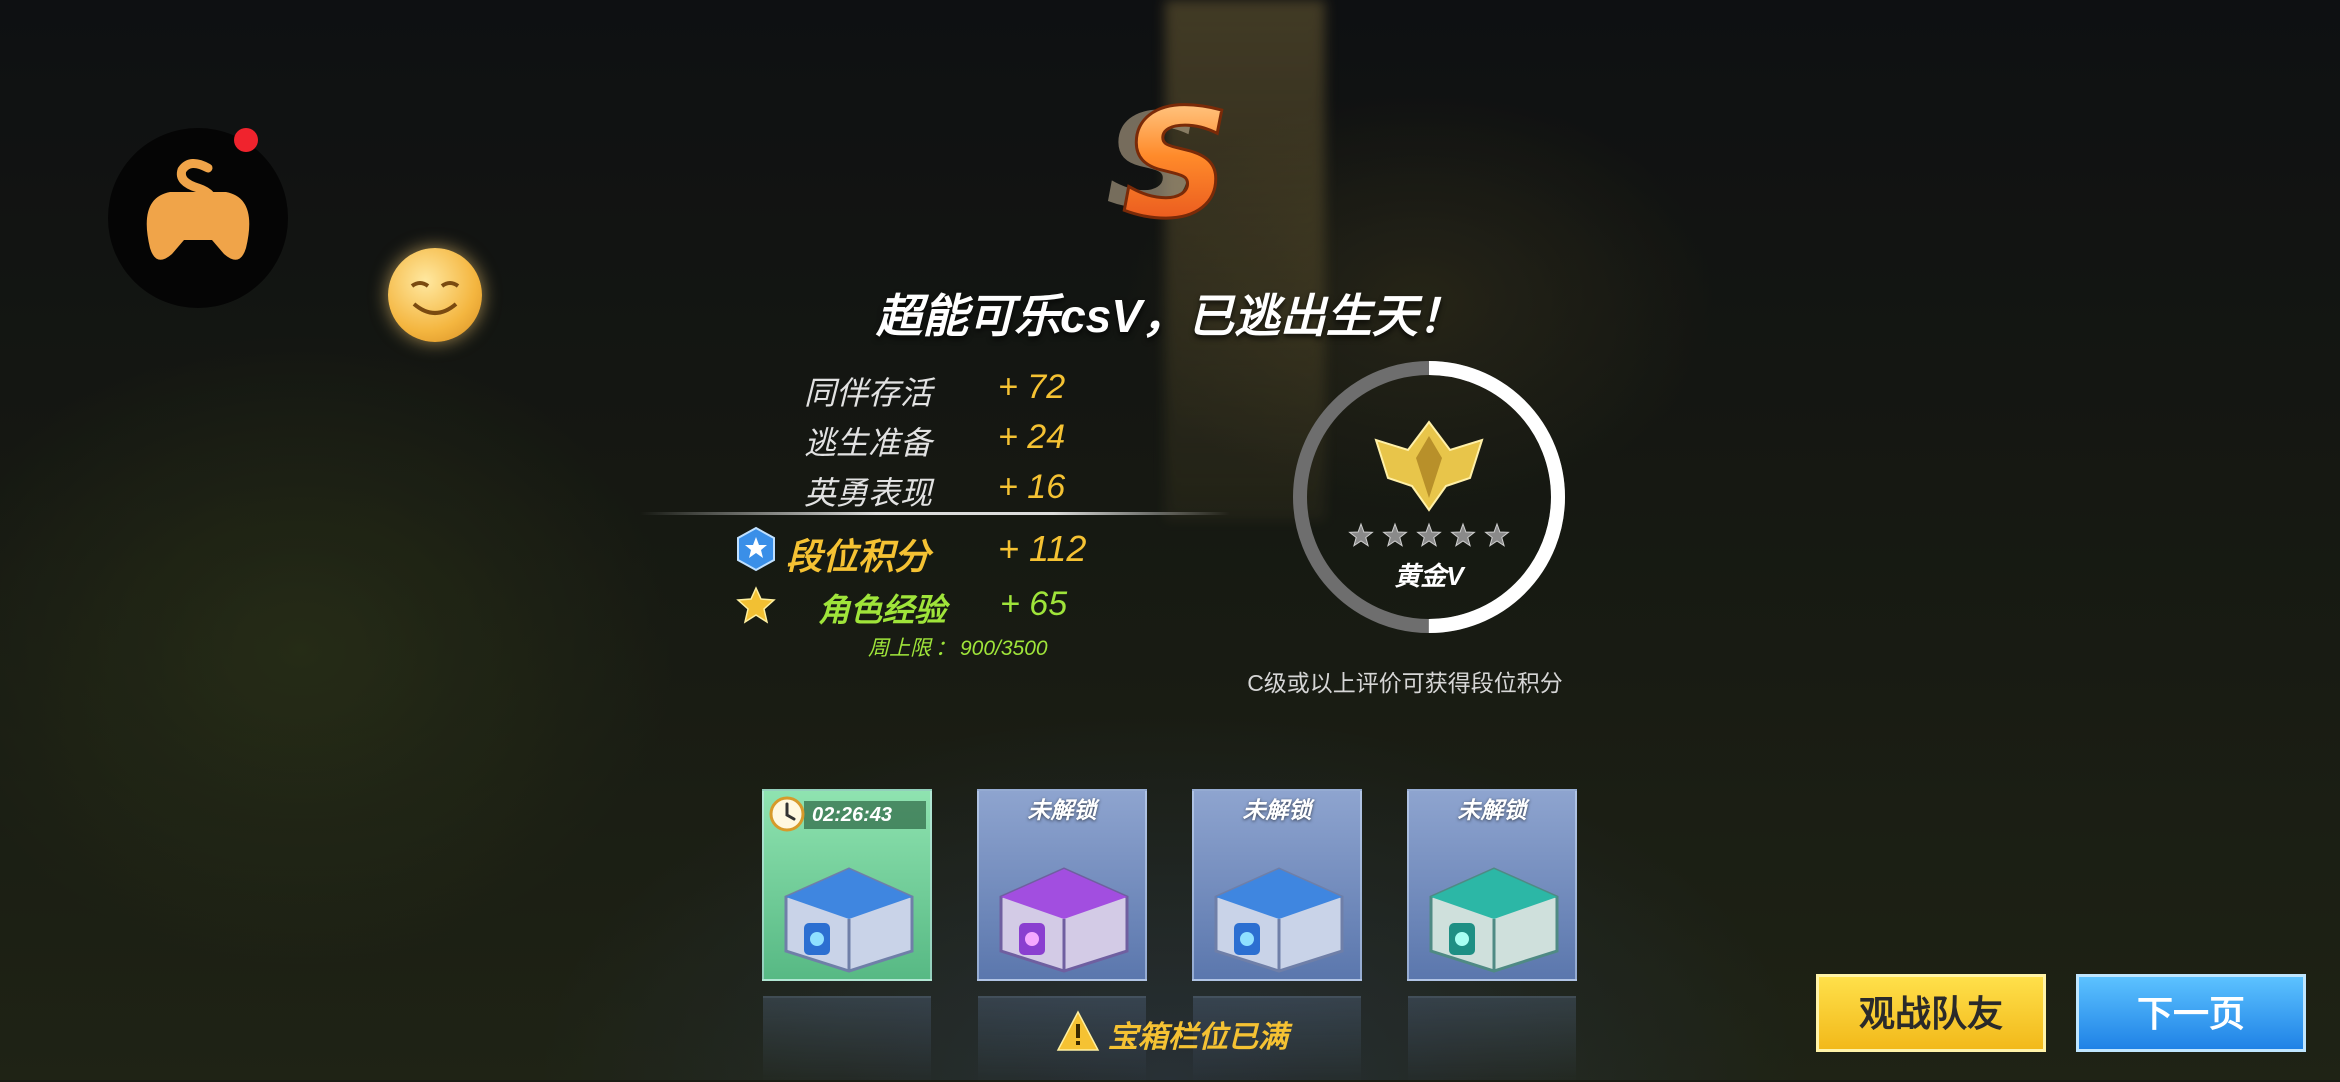 This screenshot has height=1082, width=2340. What do you see at coordinates (852, 815) in the screenshot?
I see `chest-timer: 02:26:43` at bounding box center [852, 815].